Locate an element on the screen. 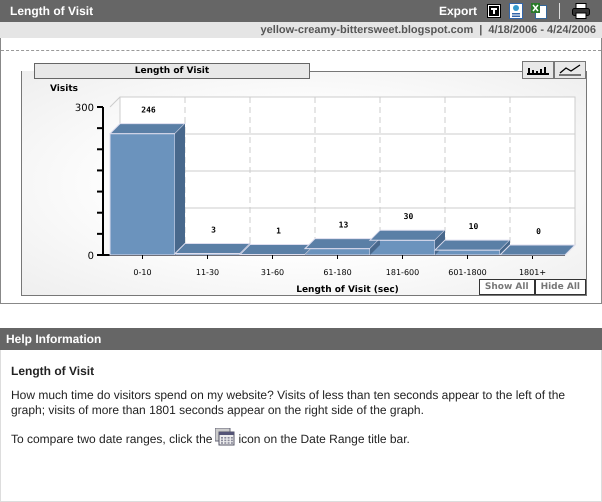  category-label: 61-180 is located at coordinates (337, 272).